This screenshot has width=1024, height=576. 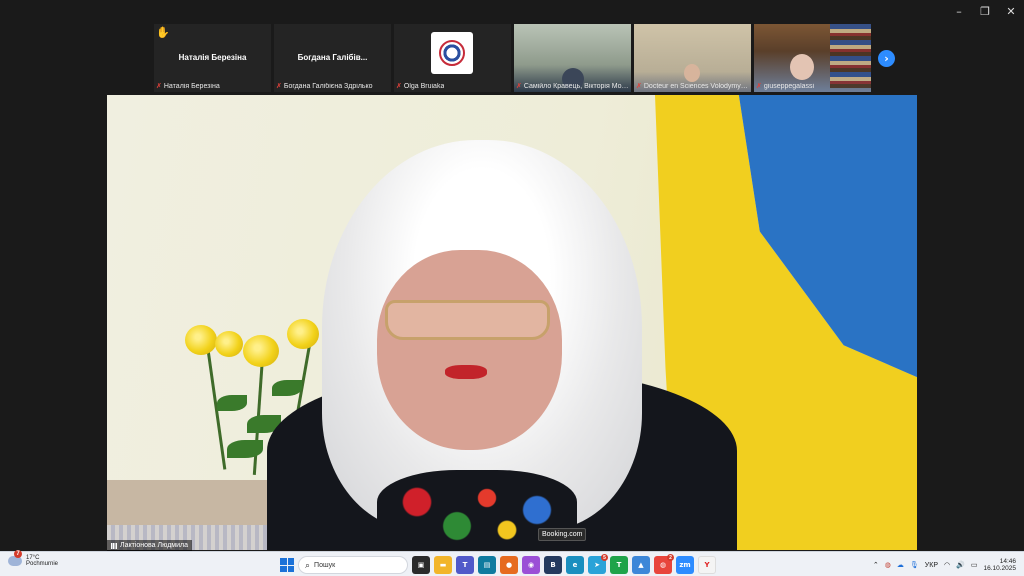 I want to click on chrome-glyph: ◍, so click(x=663, y=565).